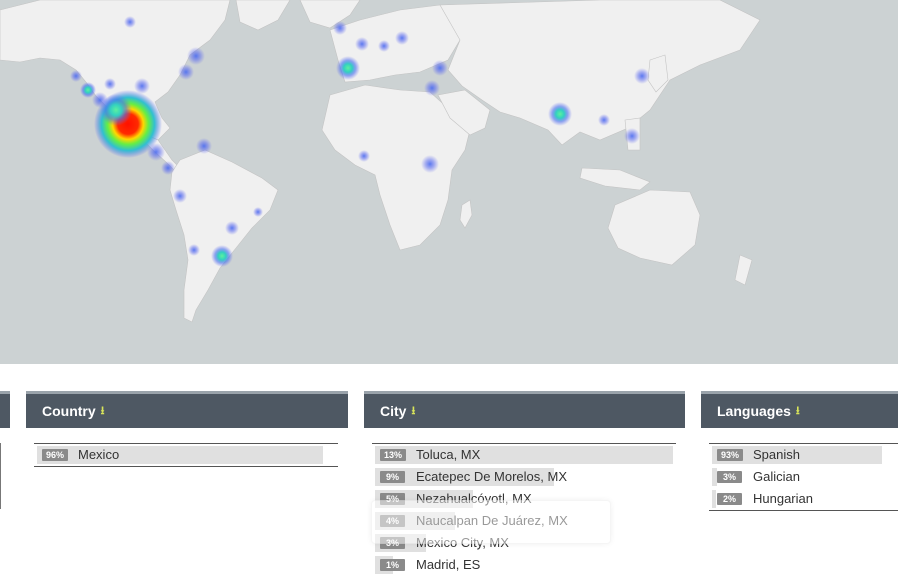 This screenshot has width=898, height=577. I want to click on partial-panel-border, so click(0, 476).